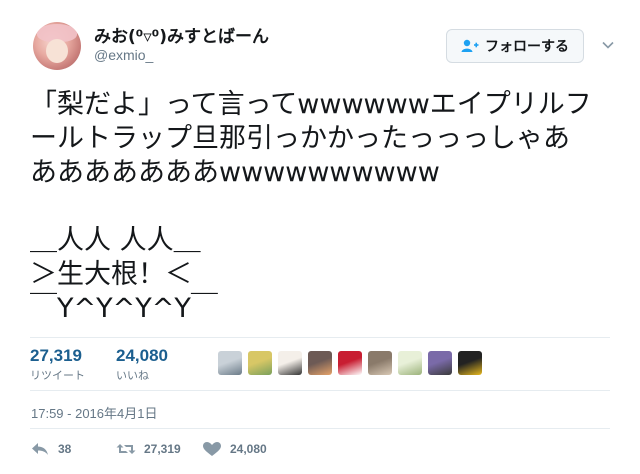 The height and width of the screenshot is (474, 640). Describe the element at coordinates (470, 45) in the screenshot. I see `add-user-icon` at that location.